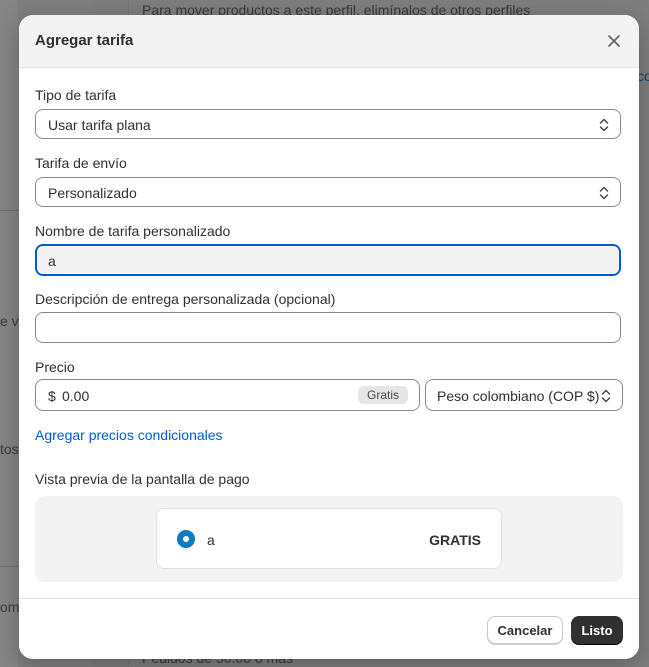  What do you see at coordinates (81, 163) in the screenshot?
I see `shipping-rate-label: Tarifa de envío` at bounding box center [81, 163].